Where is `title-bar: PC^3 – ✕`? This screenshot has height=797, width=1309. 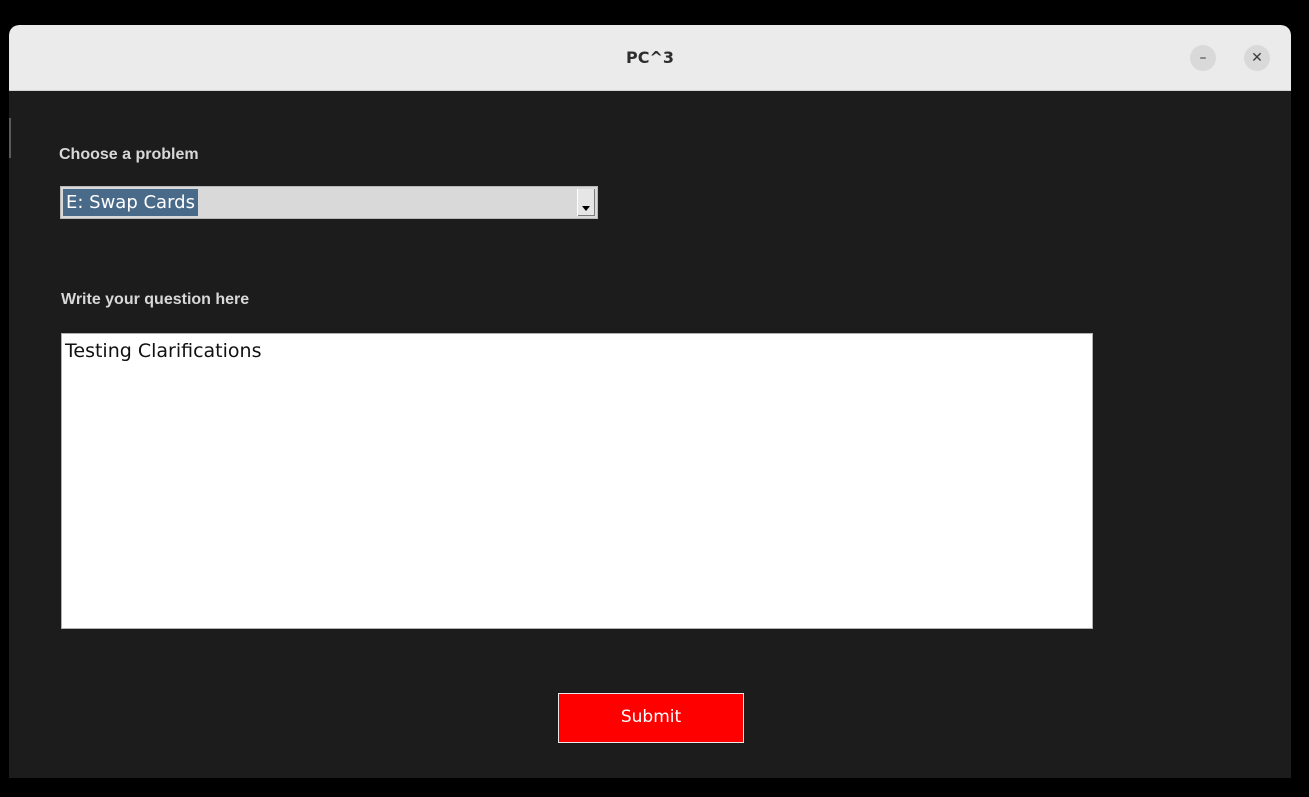 title-bar: PC^3 – ✕ is located at coordinates (650, 58).